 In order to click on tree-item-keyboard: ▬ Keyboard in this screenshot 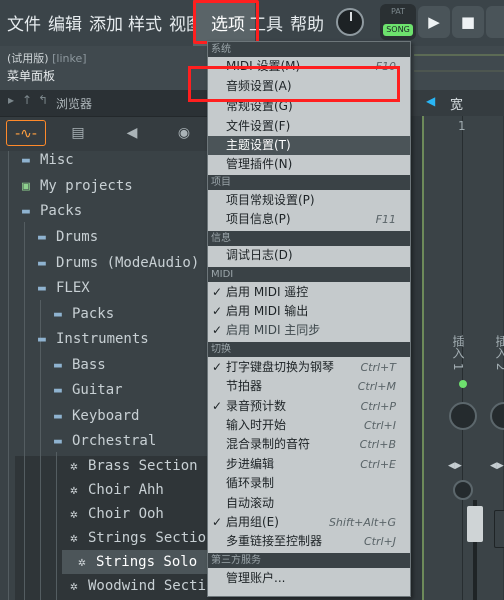, I will do `click(96, 416)`.